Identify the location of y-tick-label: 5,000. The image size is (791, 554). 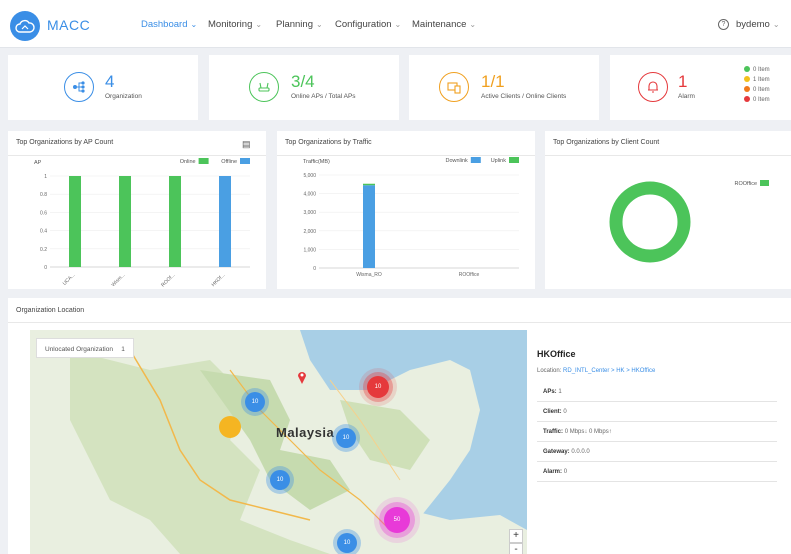
(309, 176).